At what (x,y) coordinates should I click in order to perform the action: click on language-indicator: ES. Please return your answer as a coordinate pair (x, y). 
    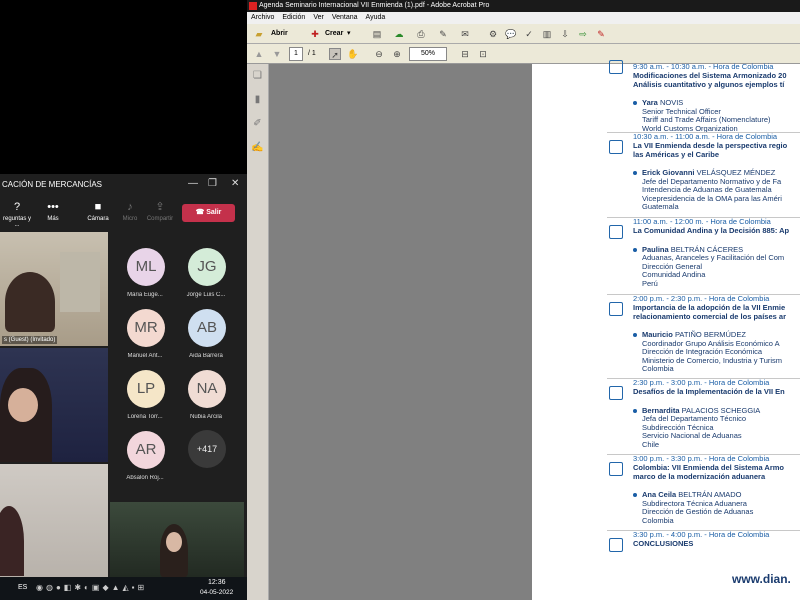
    Looking at the image, I should click on (22, 587).